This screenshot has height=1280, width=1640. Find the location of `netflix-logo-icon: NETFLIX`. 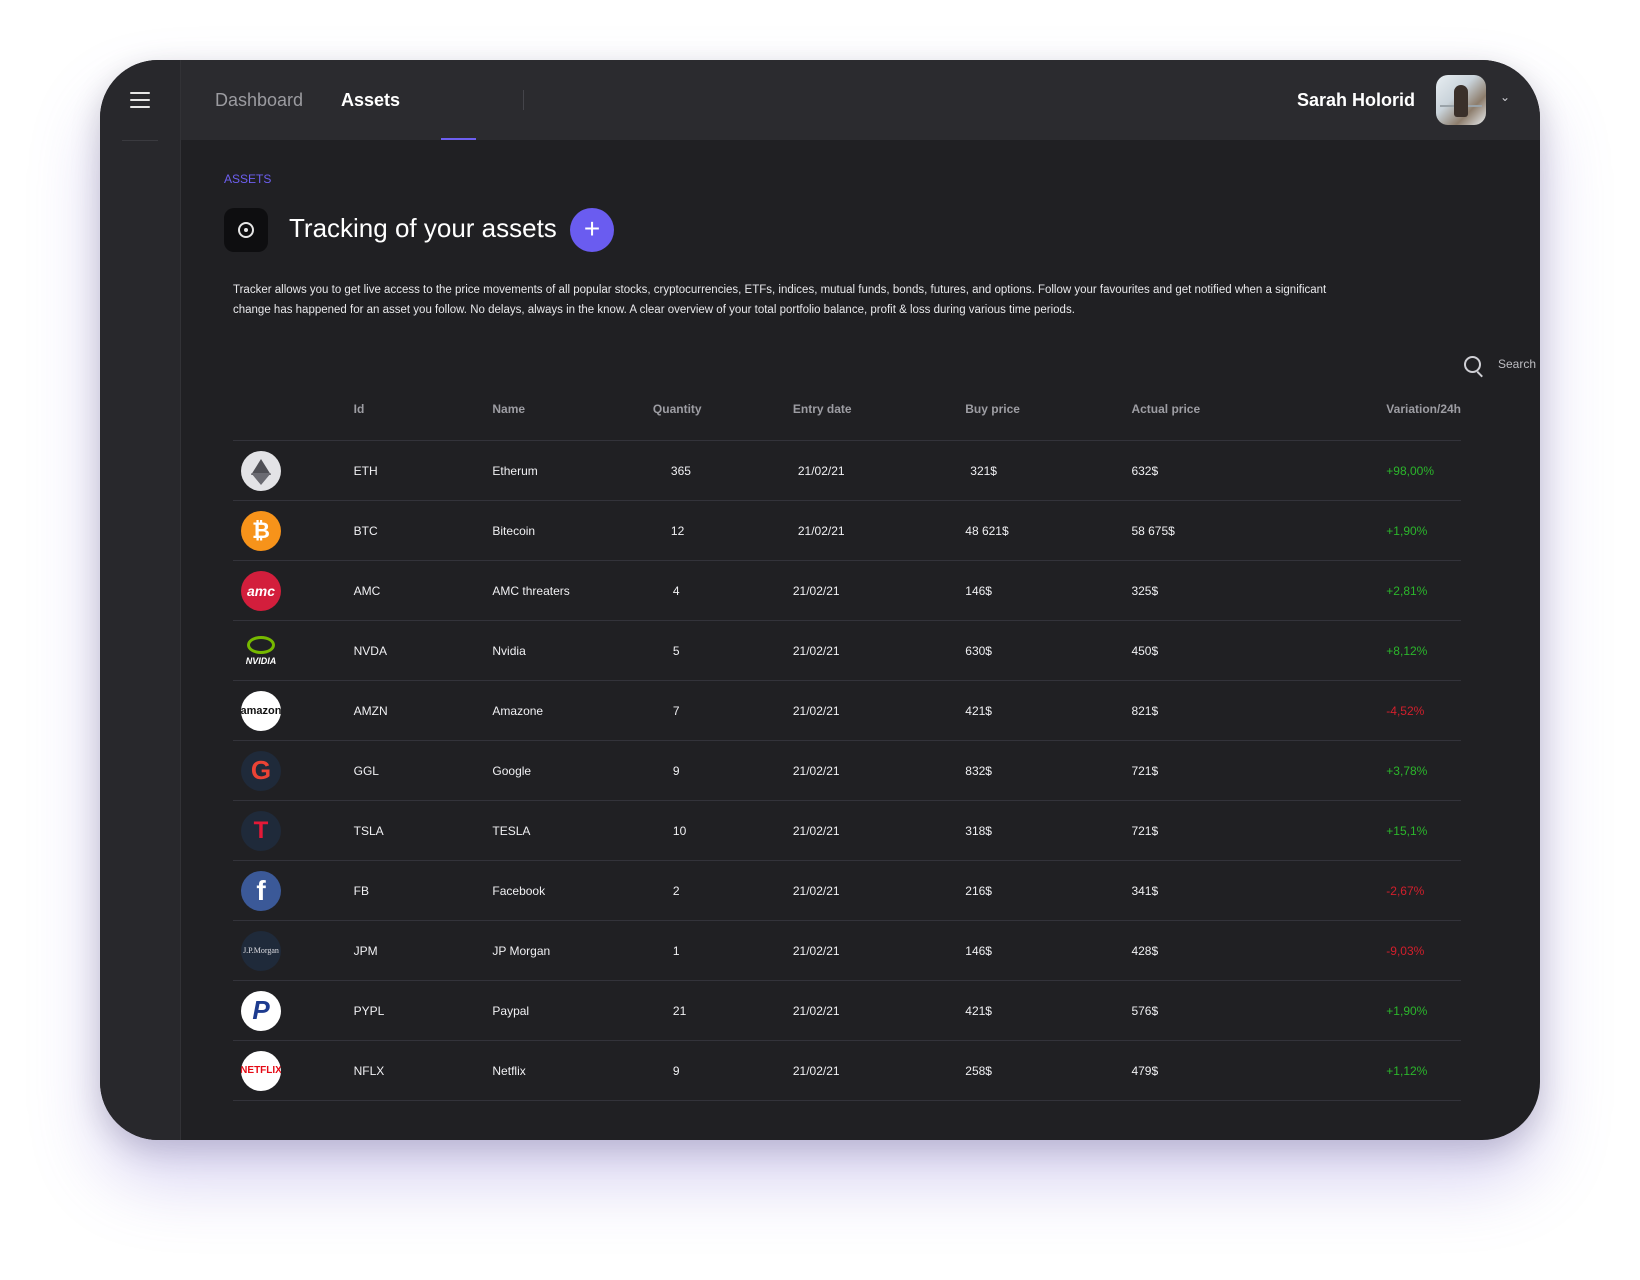

netflix-logo-icon: NETFLIX is located at coordinates (261, 1070).